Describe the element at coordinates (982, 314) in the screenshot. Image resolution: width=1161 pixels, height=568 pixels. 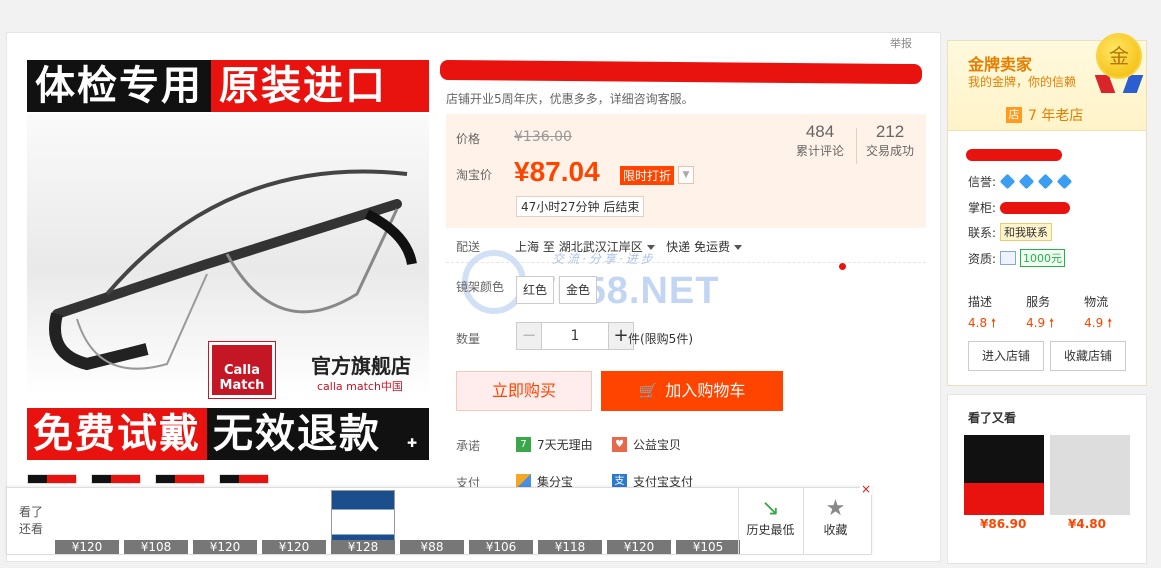
I see `rating-description: 描述 4.8 🠕` at that location.